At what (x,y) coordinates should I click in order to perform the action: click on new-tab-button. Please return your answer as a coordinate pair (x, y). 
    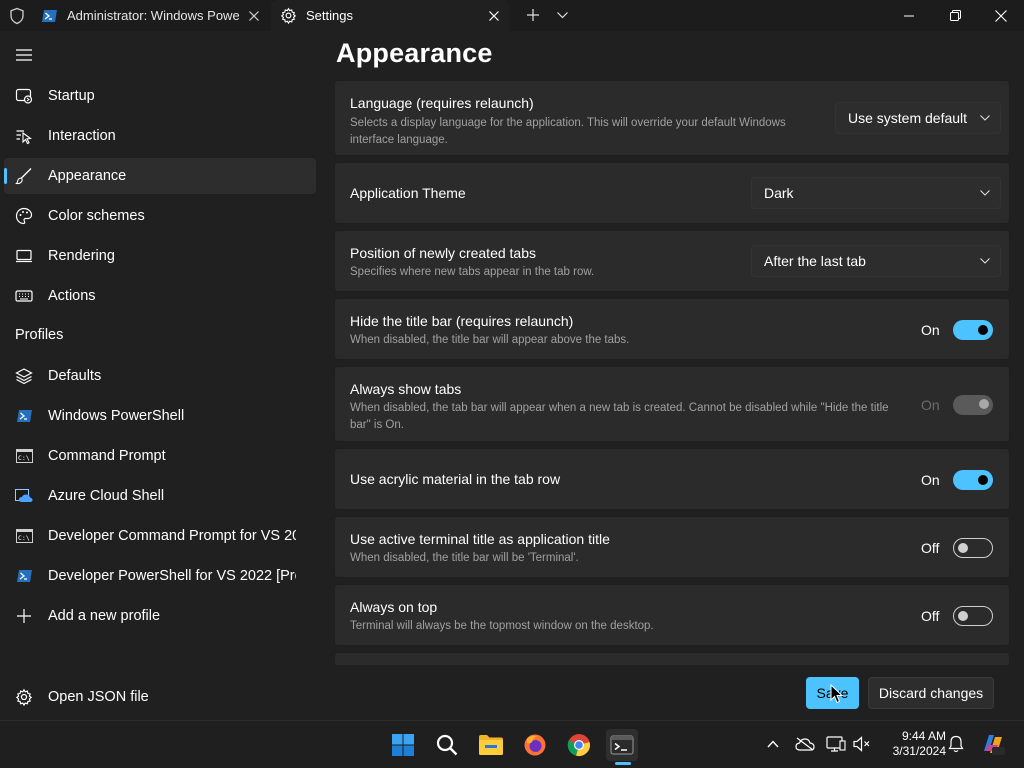
    Looking at the image, I should click on (533, 15).